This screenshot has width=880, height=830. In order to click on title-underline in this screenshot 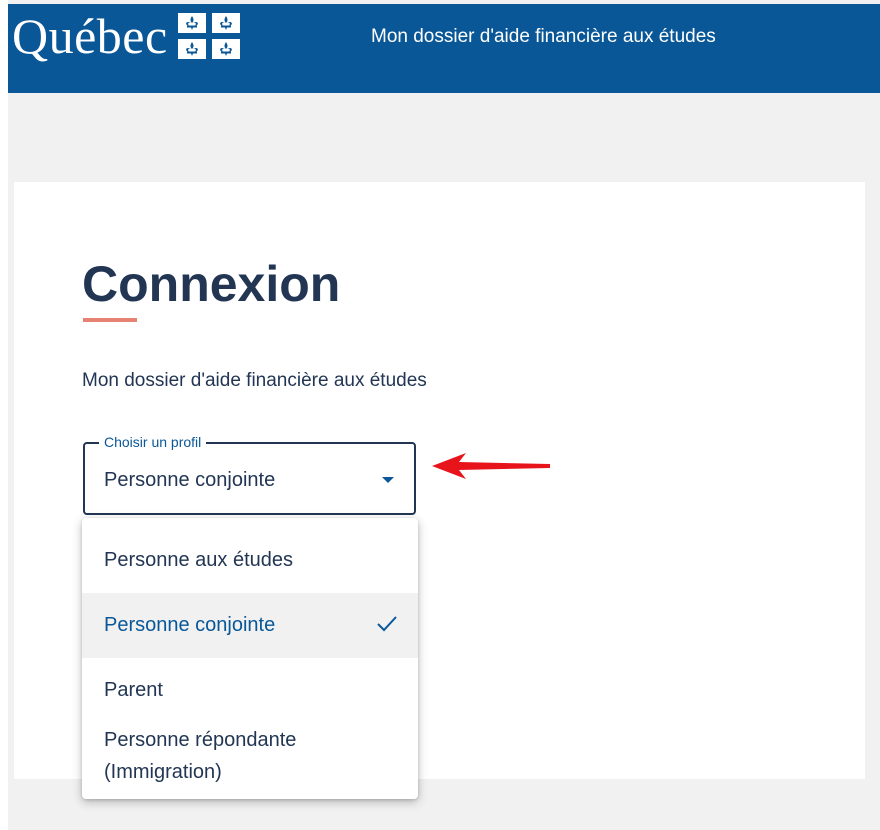, I will do `click(110, 320)`.